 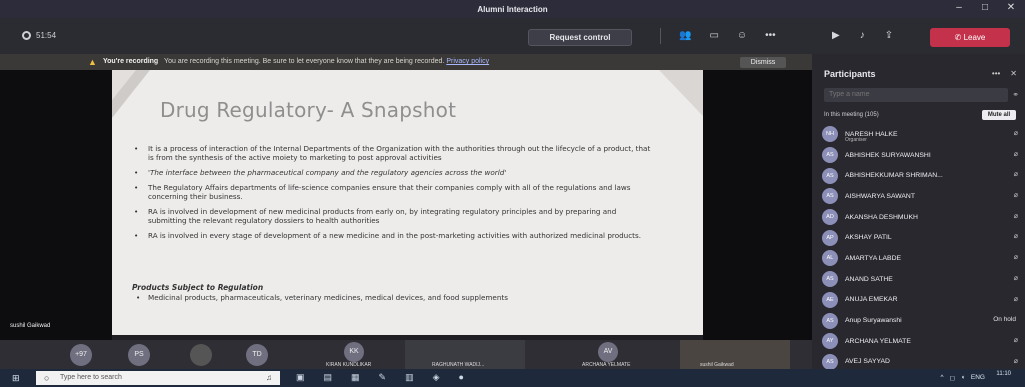 What do you see at coordinates (717, 365) in the screenshot?
I see `participant-tile-label: sushil Gaikwad` at bounding box center [717, 365].